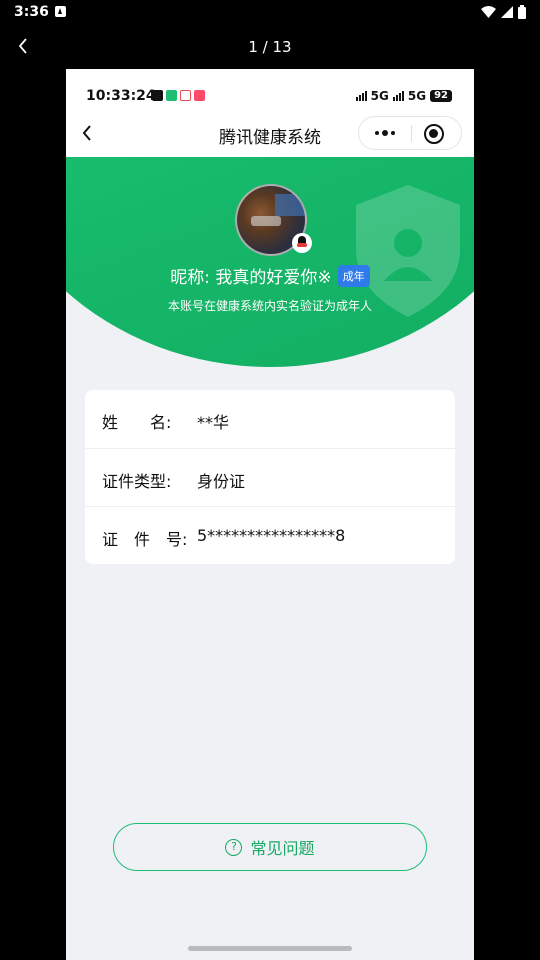 This screenshot has height=960, width=540. I want to click on question-icon: ?, so click(234, 847).